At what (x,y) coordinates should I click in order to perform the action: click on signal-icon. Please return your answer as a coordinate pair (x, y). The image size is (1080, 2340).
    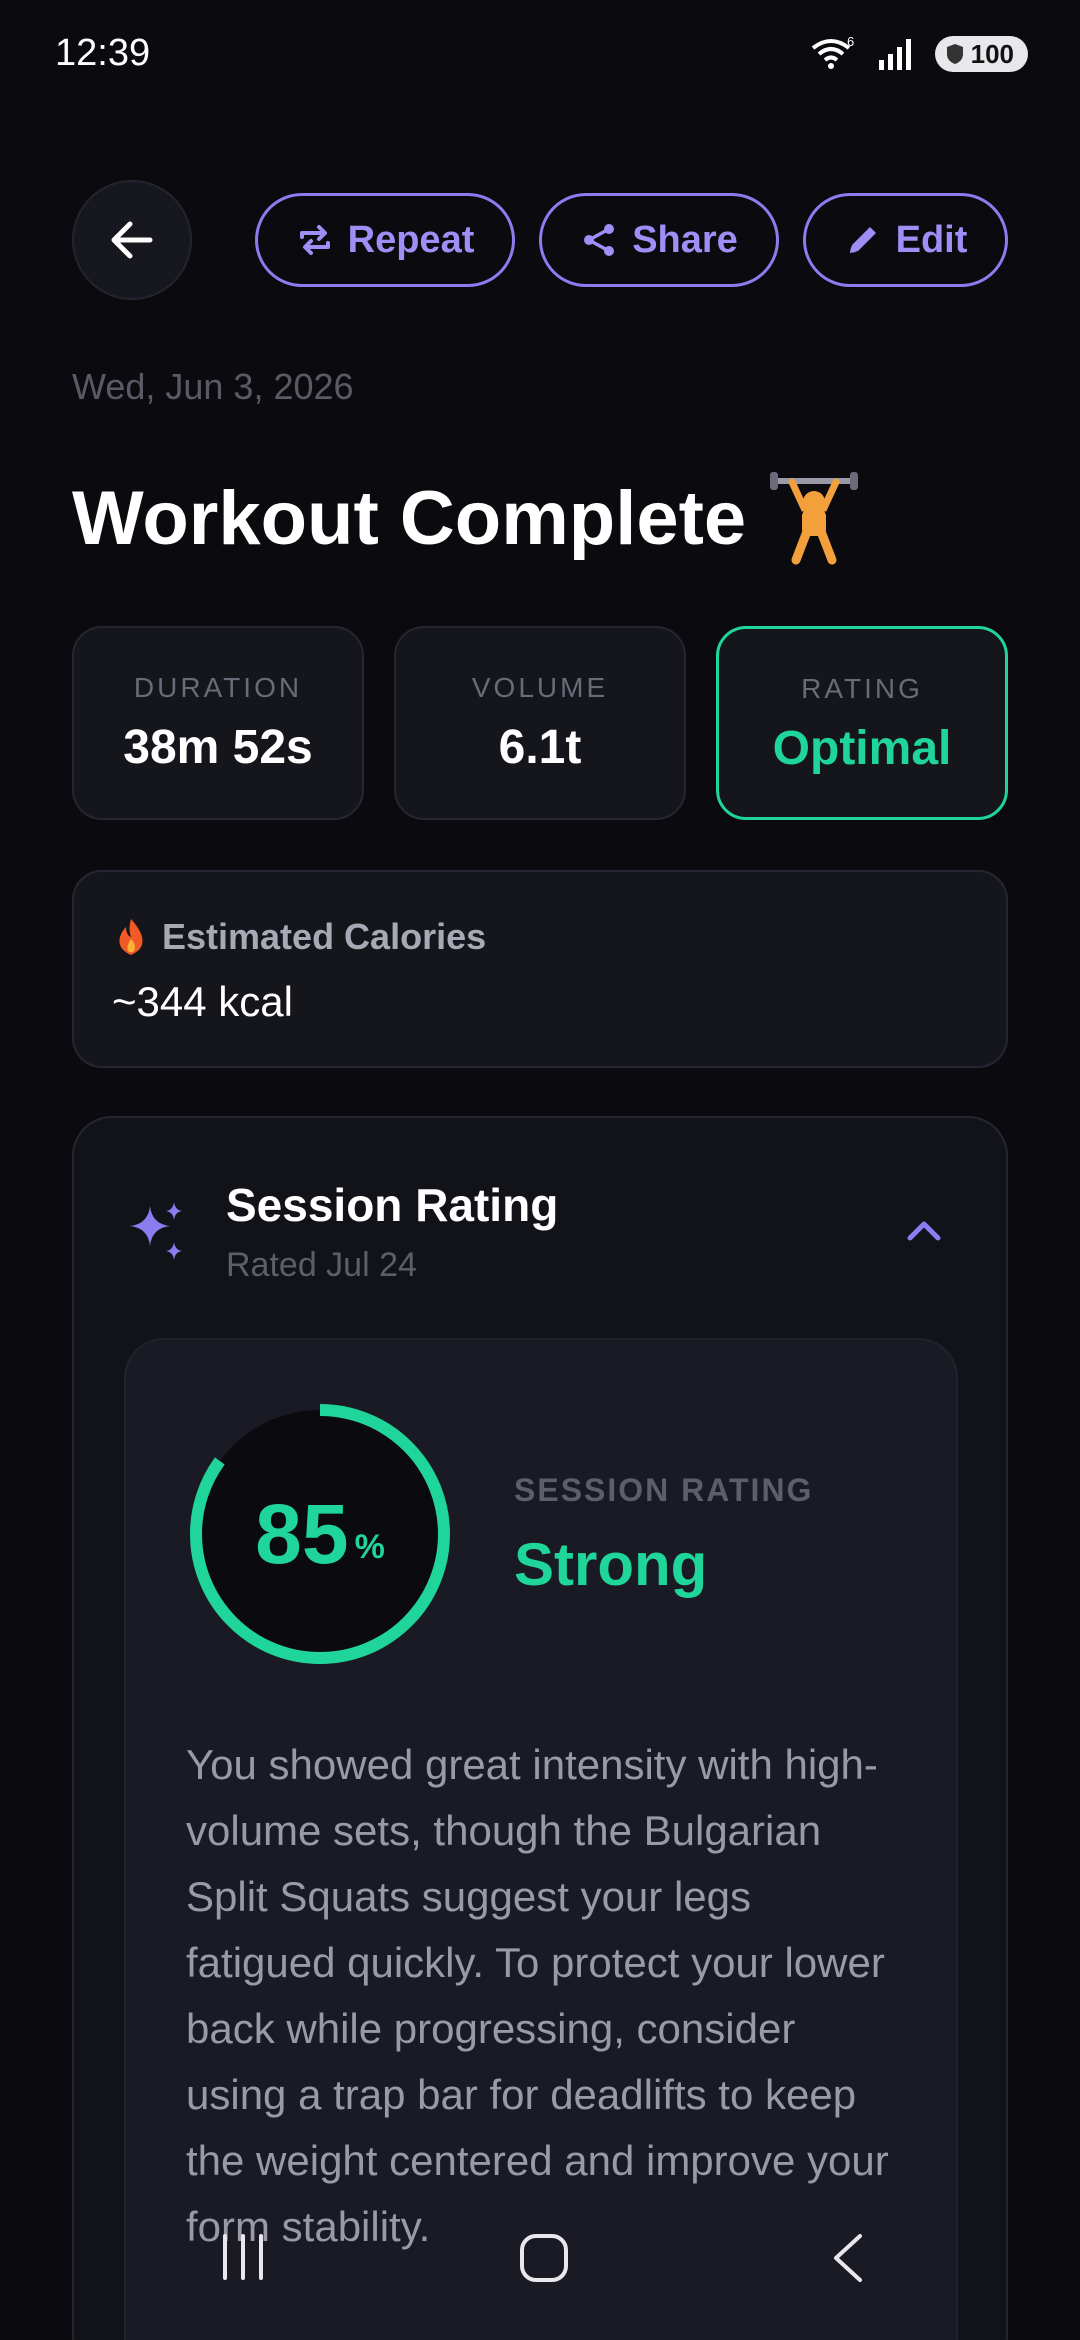
    Looking at the image, I should click on (894, 54).